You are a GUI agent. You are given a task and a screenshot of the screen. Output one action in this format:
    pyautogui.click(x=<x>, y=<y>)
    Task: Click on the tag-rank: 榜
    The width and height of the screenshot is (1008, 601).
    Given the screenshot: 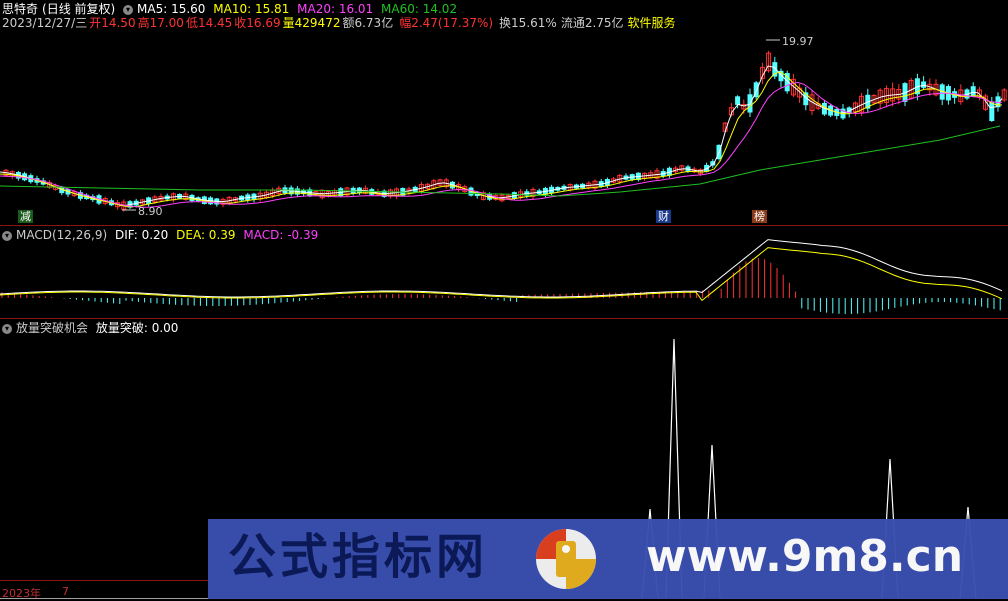 What is the action you would take?
    pyautogui.click(x=759, y=216)
    